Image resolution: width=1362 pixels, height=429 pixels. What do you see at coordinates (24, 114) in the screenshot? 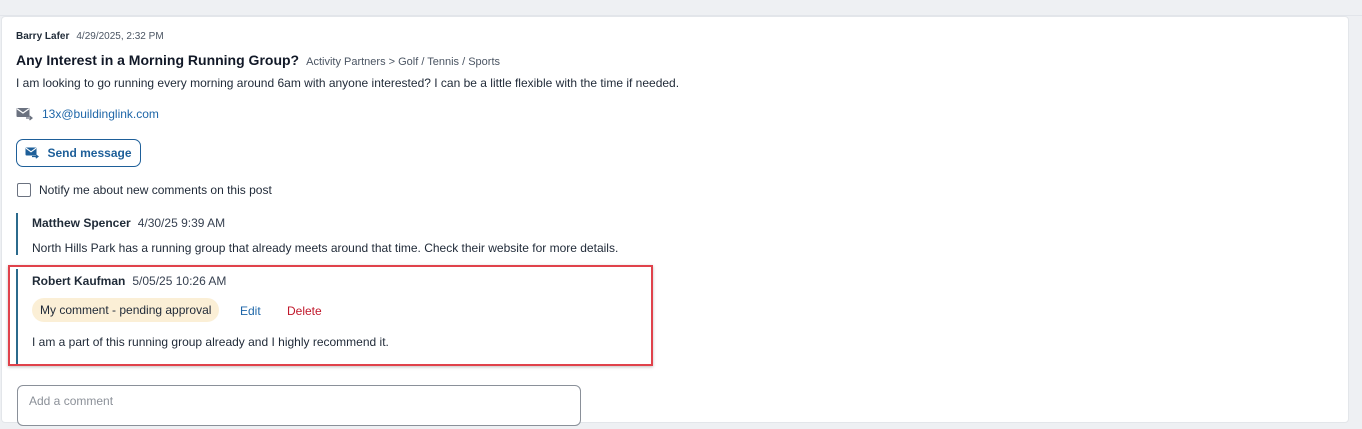
I see `mail-icon` at bounding box center [24, 114].